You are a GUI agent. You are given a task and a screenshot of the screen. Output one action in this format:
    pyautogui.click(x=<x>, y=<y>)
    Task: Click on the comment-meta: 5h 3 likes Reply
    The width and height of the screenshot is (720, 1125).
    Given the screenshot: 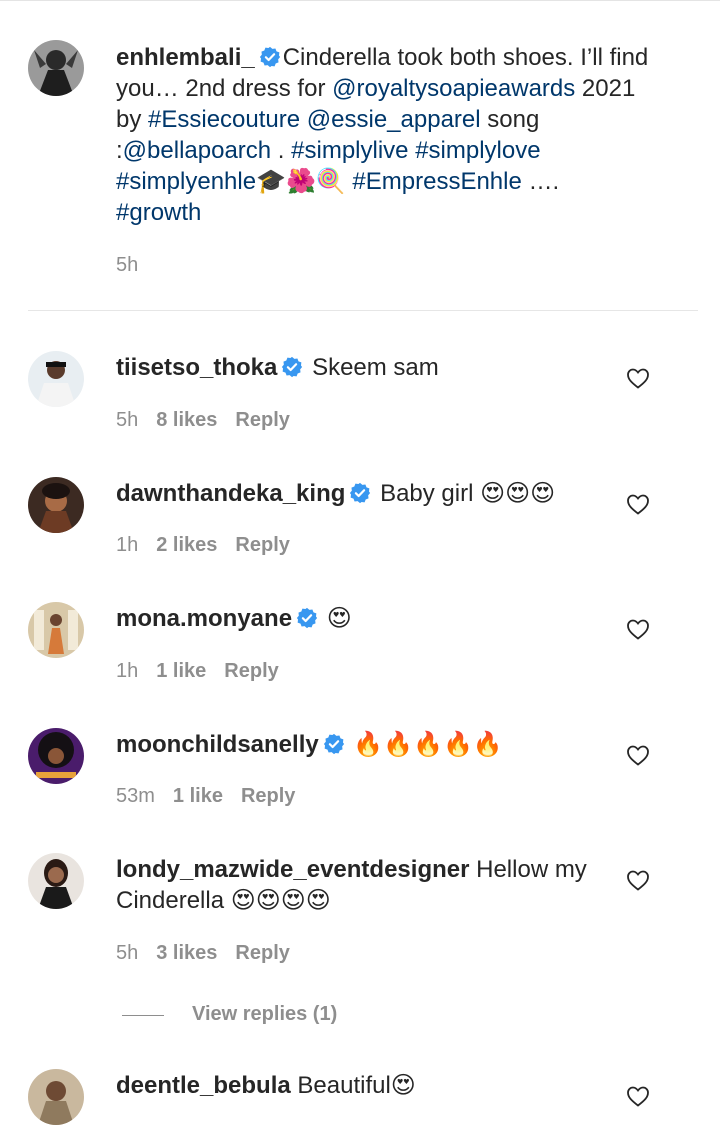 What is the action you would take?
    pyautogui.click(x=203, y=953)
    